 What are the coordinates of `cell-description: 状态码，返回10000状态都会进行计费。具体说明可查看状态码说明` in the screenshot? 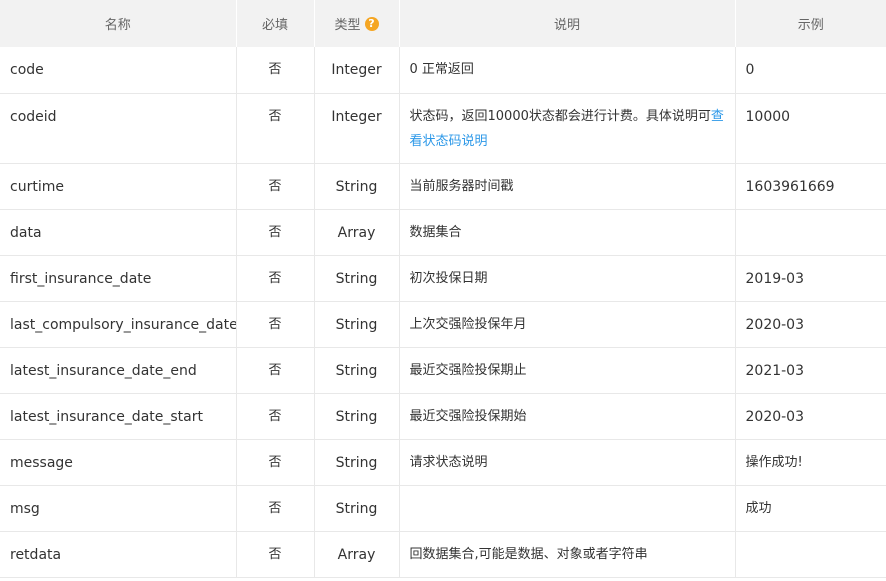 It's located at (567, 128).